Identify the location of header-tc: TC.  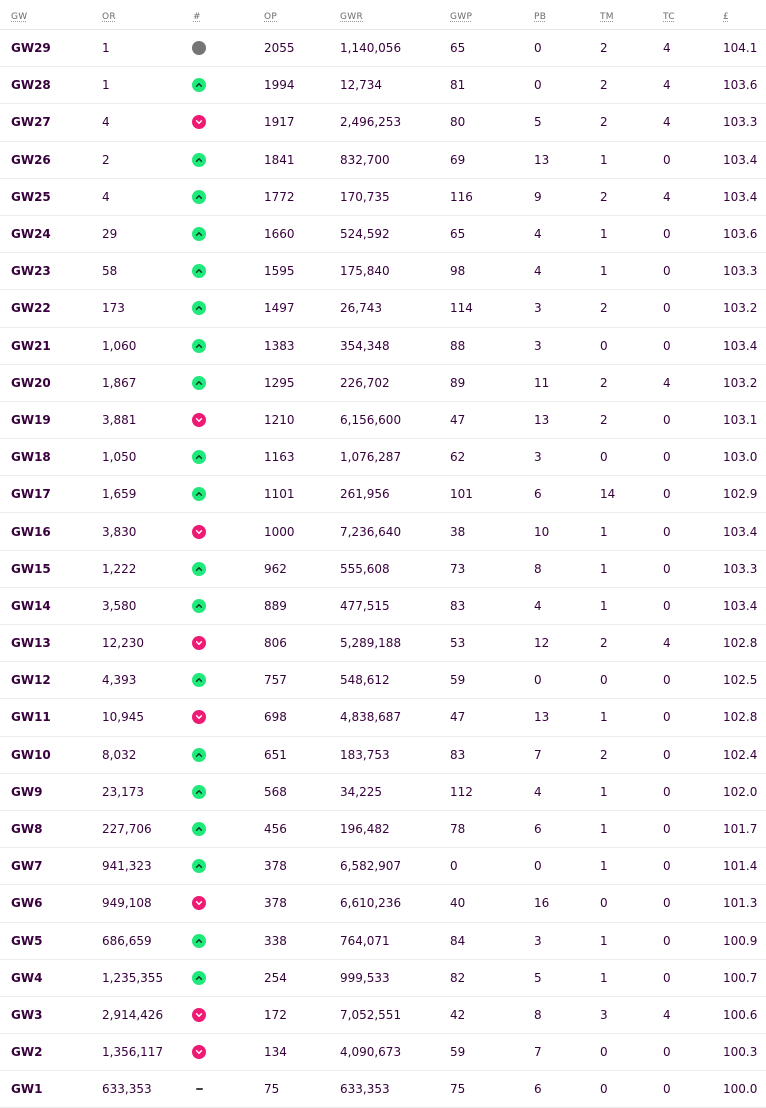
(669, 17).